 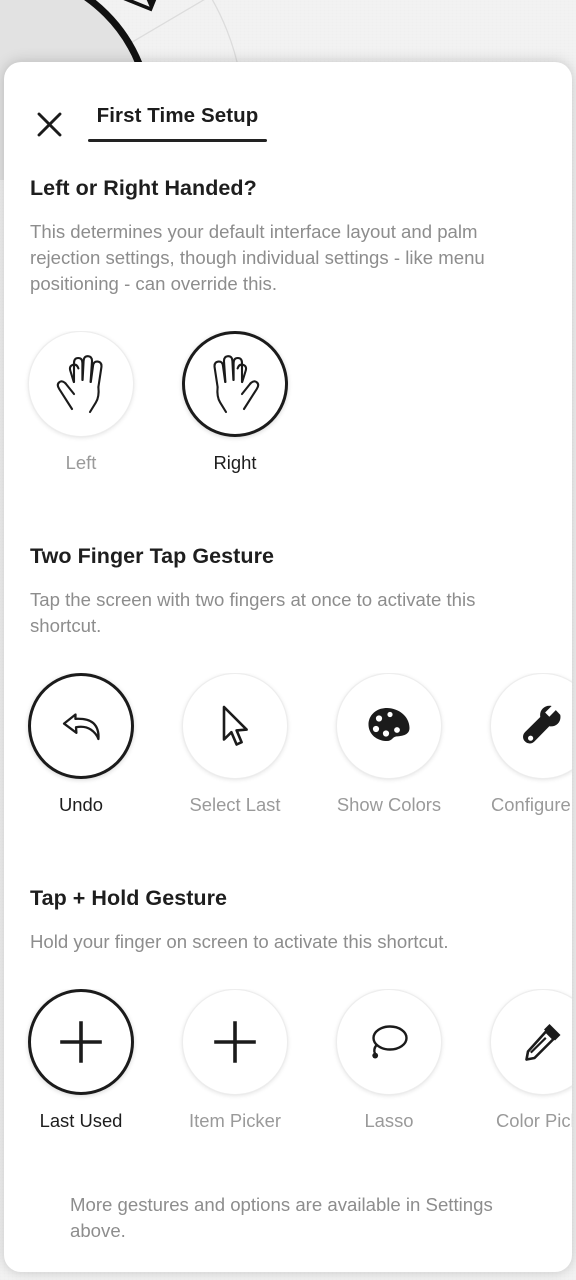 I want to click on option-left-handed: Left, so click(x=81, y=402).